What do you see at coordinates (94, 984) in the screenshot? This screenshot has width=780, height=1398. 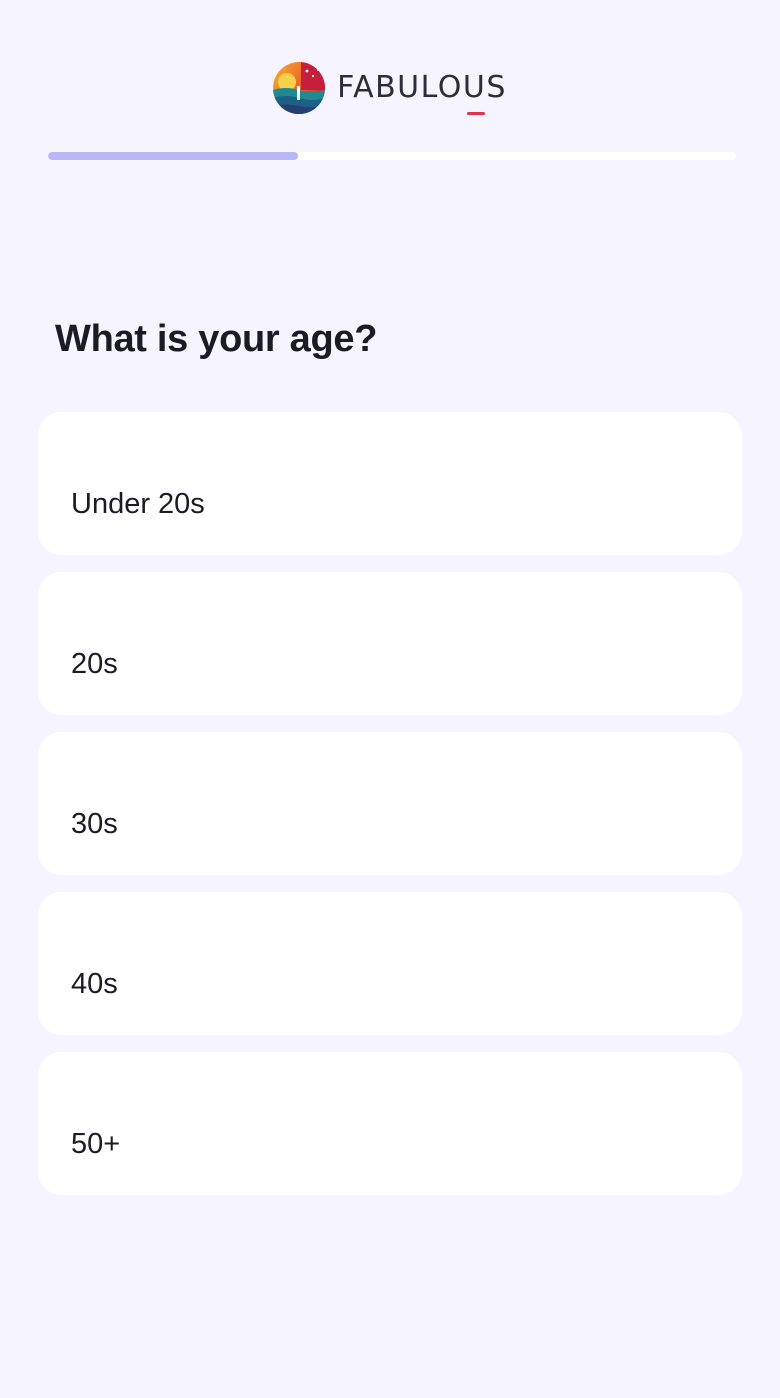 I see `option-label: 40s` at bounding box center [94, 984].